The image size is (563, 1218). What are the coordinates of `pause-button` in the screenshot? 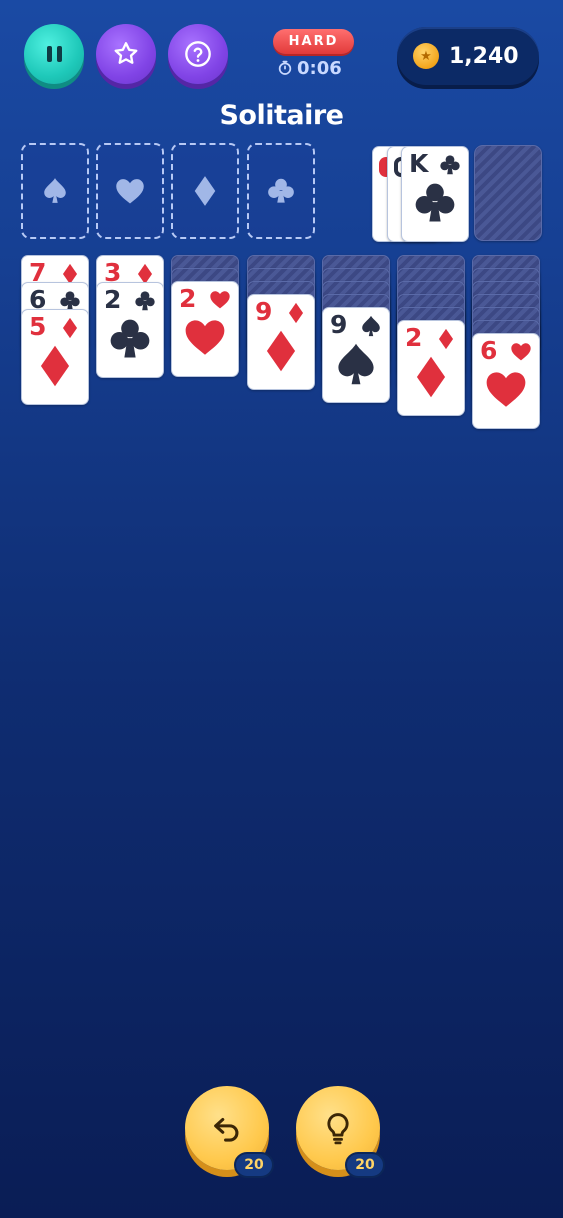 It's located at (54, 54).